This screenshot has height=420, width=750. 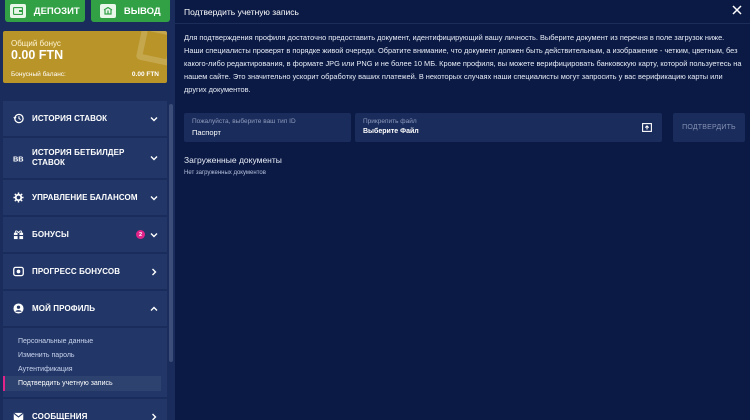 What do you see at coordinates (391, 131) in the screenshot?
I see `file-upload-value: Выберите Файл` at bounding box center [391, 131].